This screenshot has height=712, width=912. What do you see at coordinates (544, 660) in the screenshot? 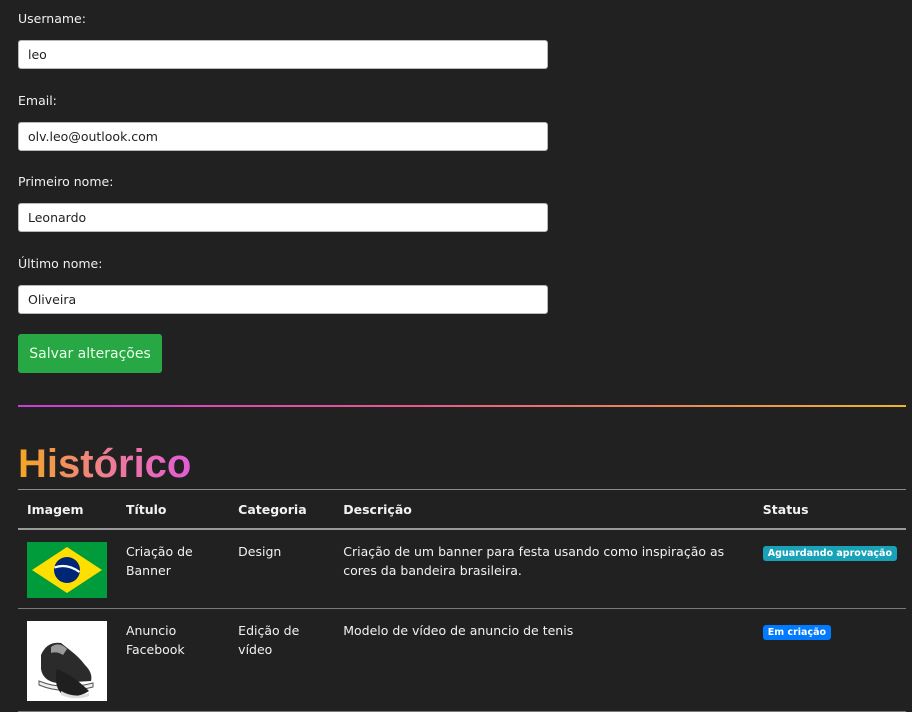
I see `row-description: Modelo de vídeo de anuncio de tenis` at bounding box center [544, 660].